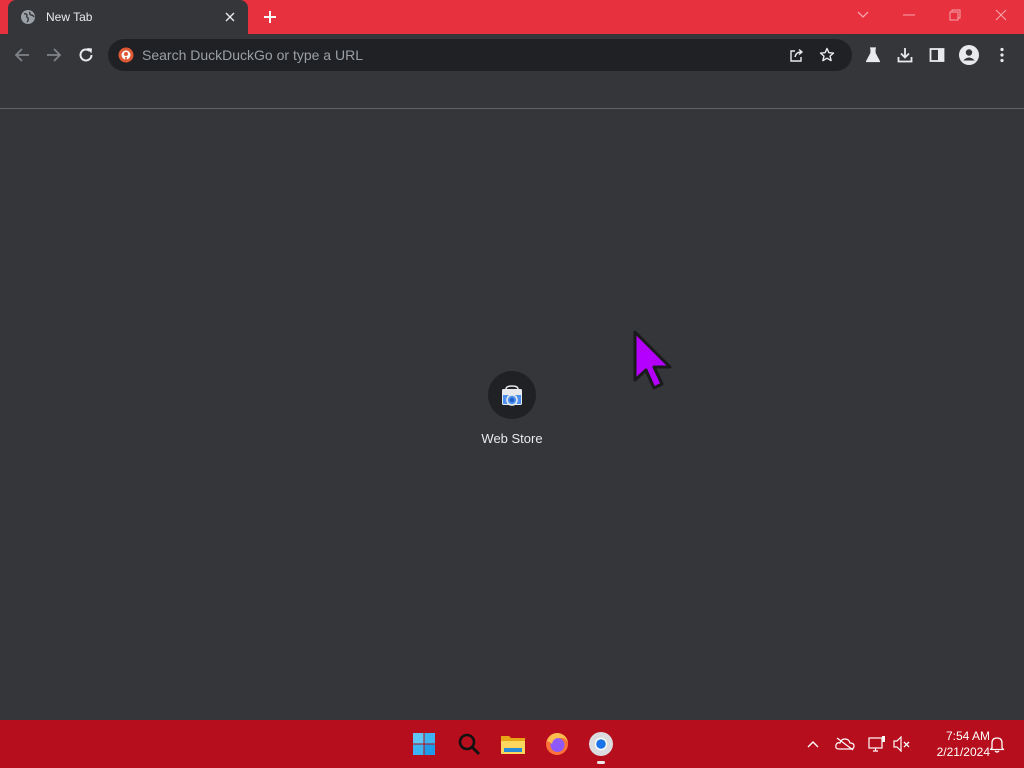 The width and height of the screenshot is (1024, 768). I want to click on tab-title: New Tab, so click(69, 17).